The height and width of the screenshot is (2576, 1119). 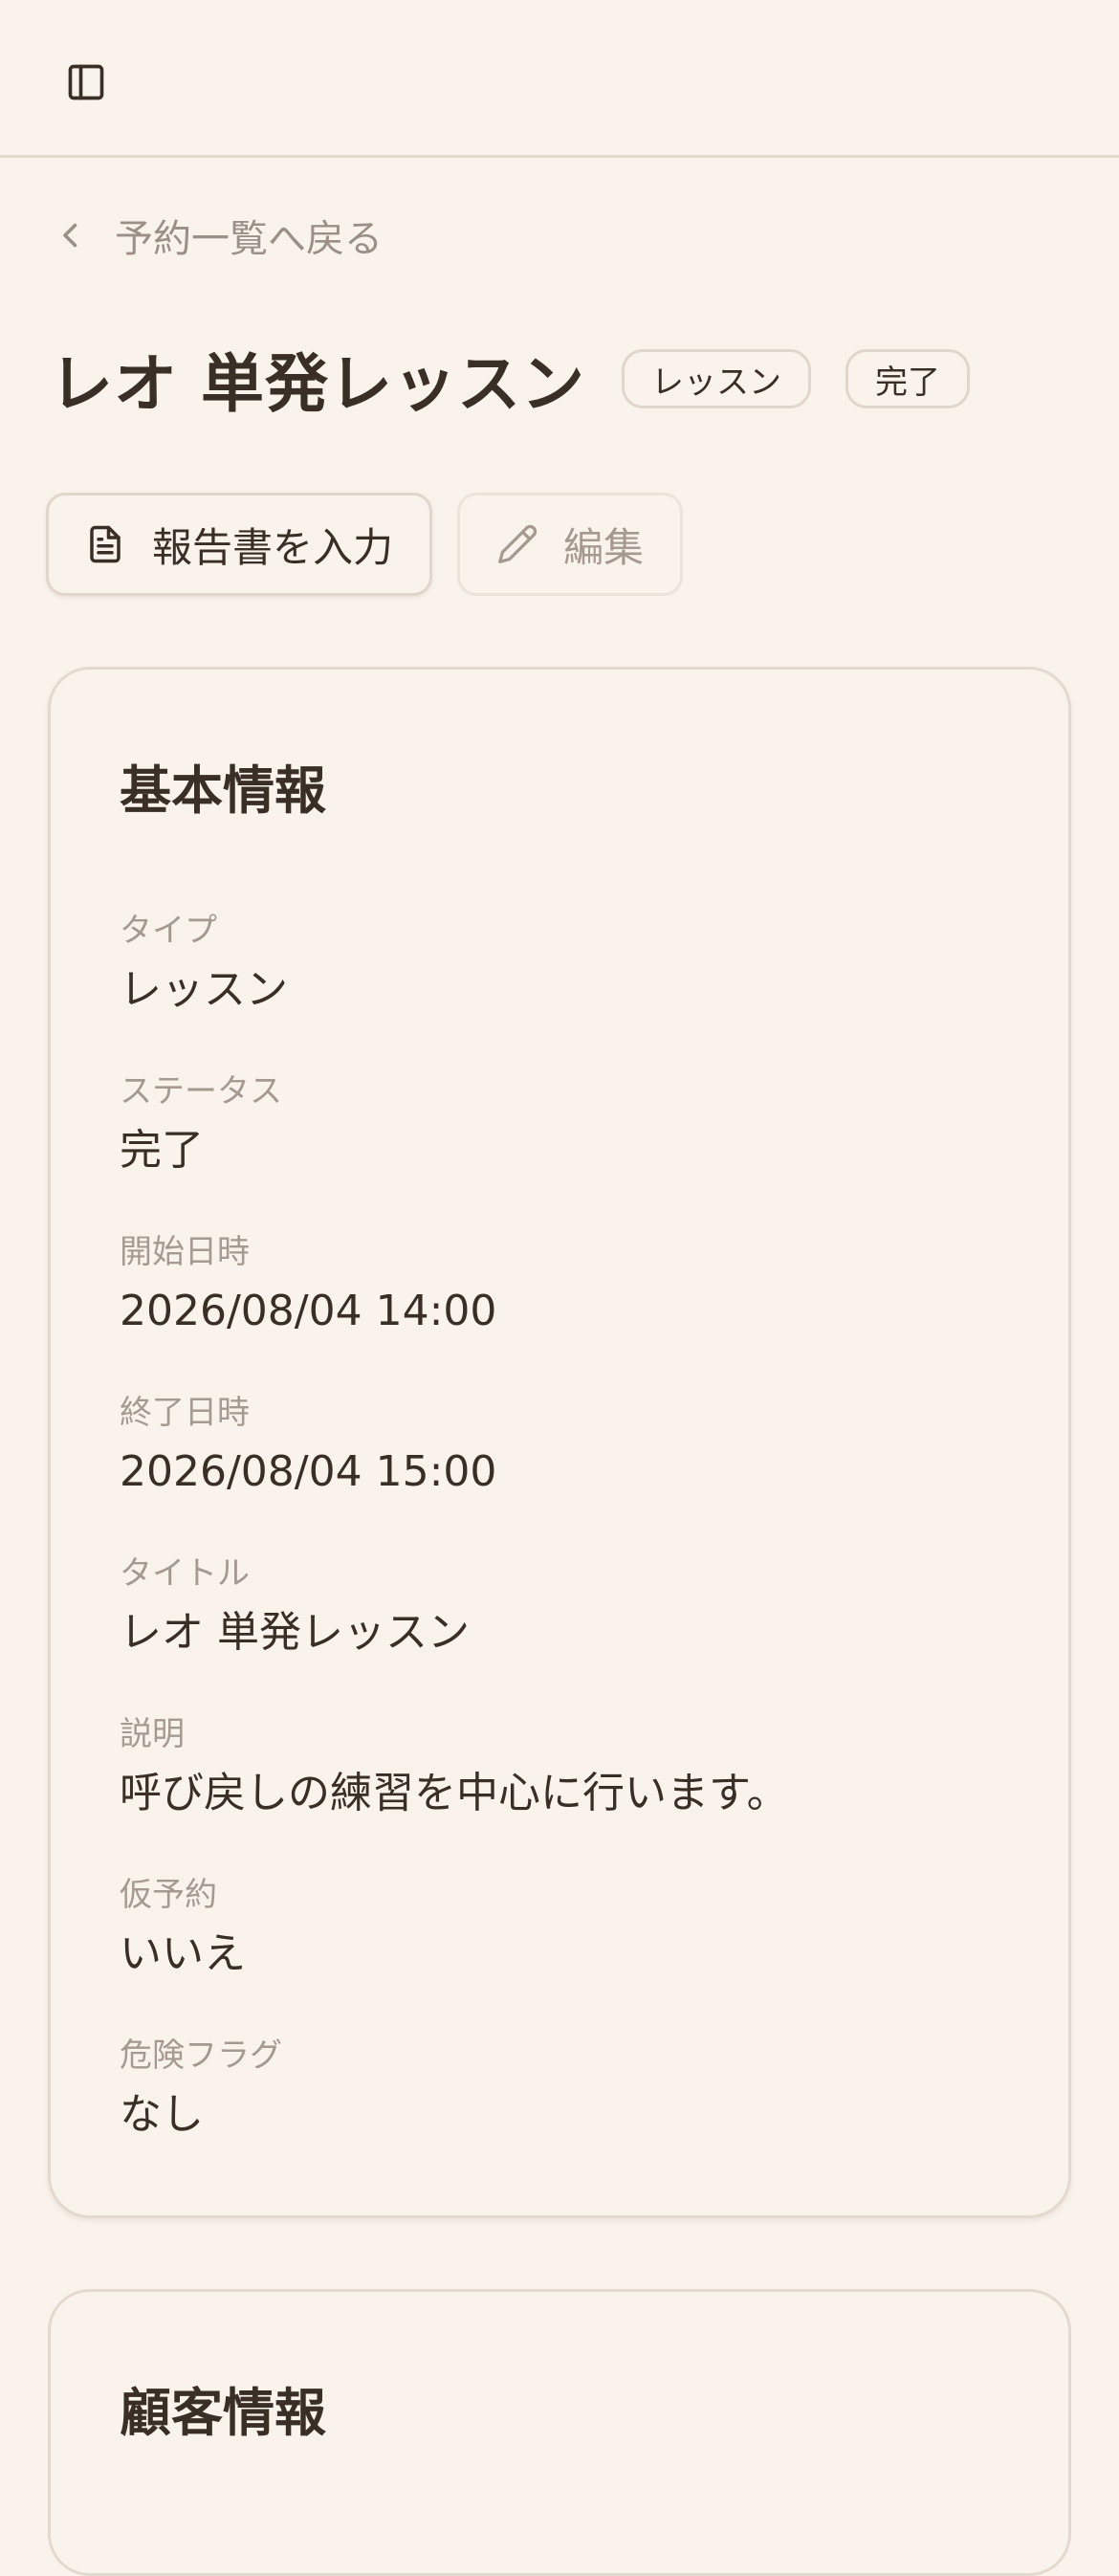 I want to click on title-row: レオ 単発レッスン レッスン 完了, so click(x=510, y=381).